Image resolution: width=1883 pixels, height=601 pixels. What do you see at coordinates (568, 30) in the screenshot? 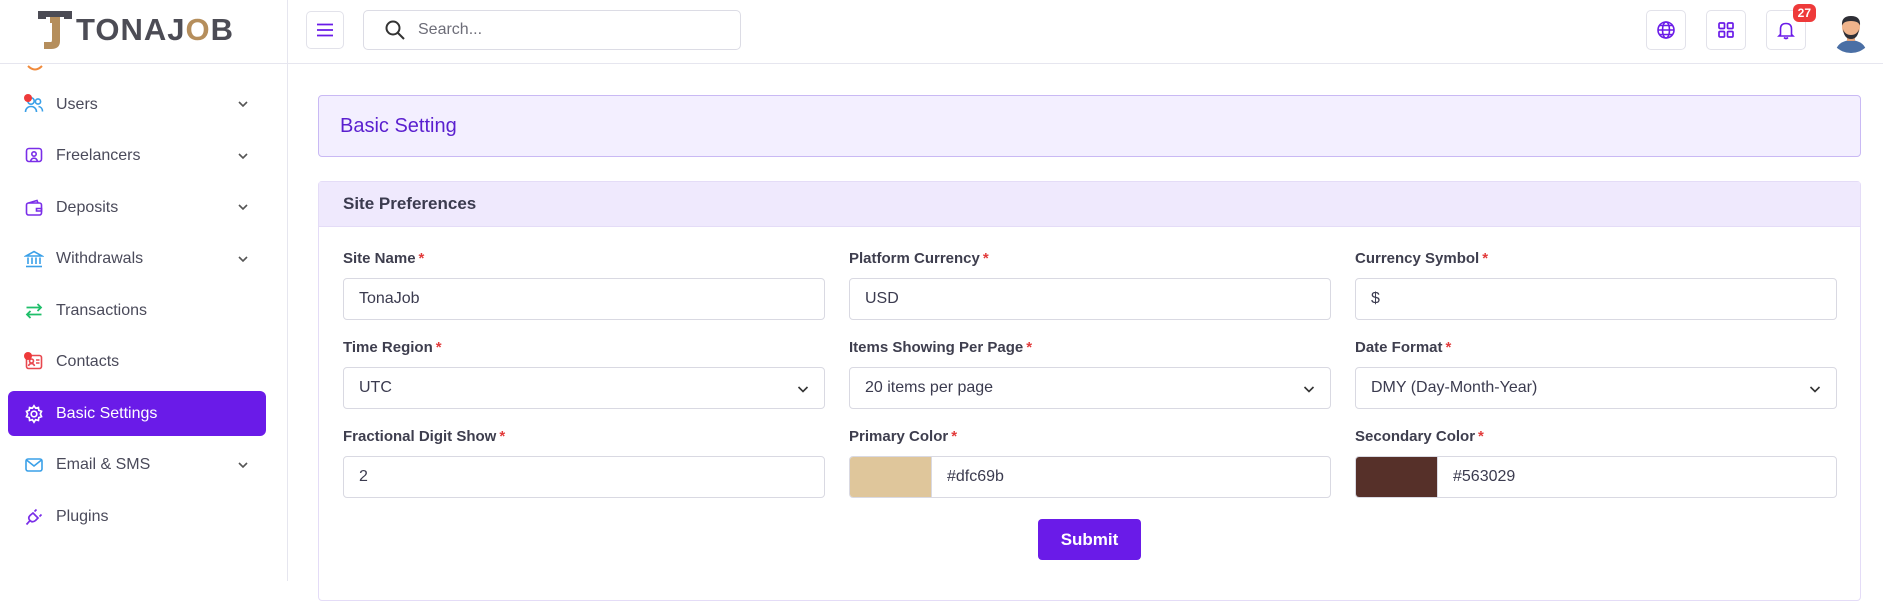
I see `search-input` at bounding box center [568, 30].